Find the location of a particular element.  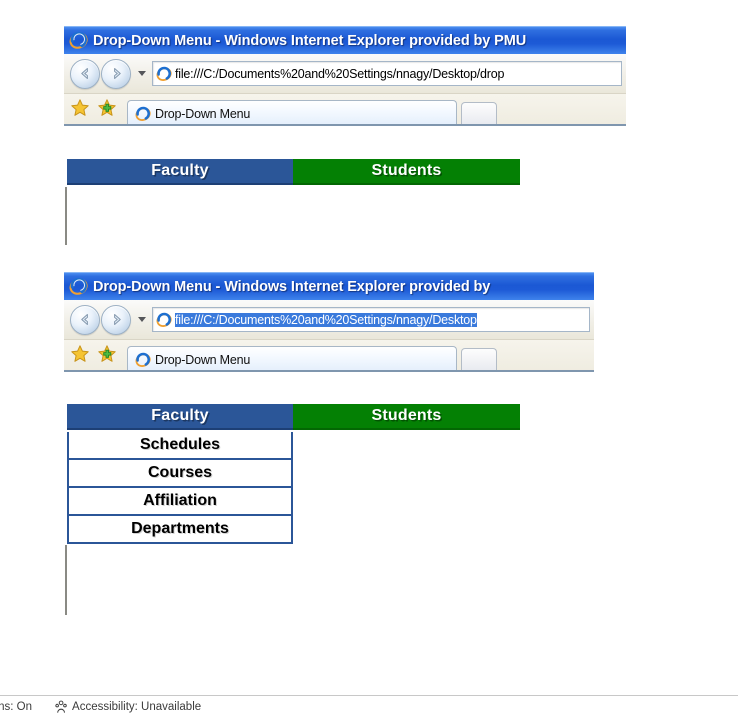

dropdown-item-label: Departments is located at coordinates (180, 528).